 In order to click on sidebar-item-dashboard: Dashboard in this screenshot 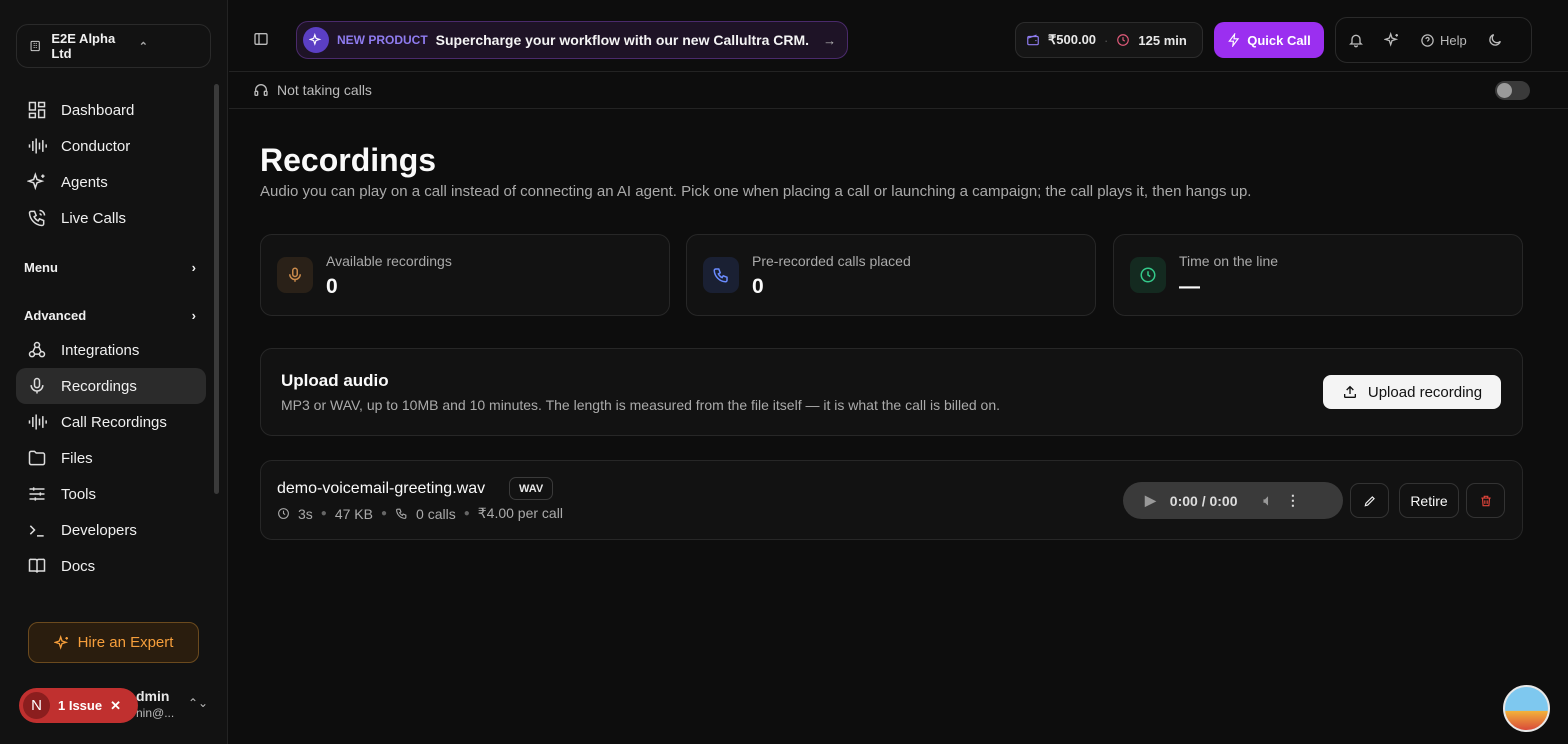, I will do `click(111, 110)`.